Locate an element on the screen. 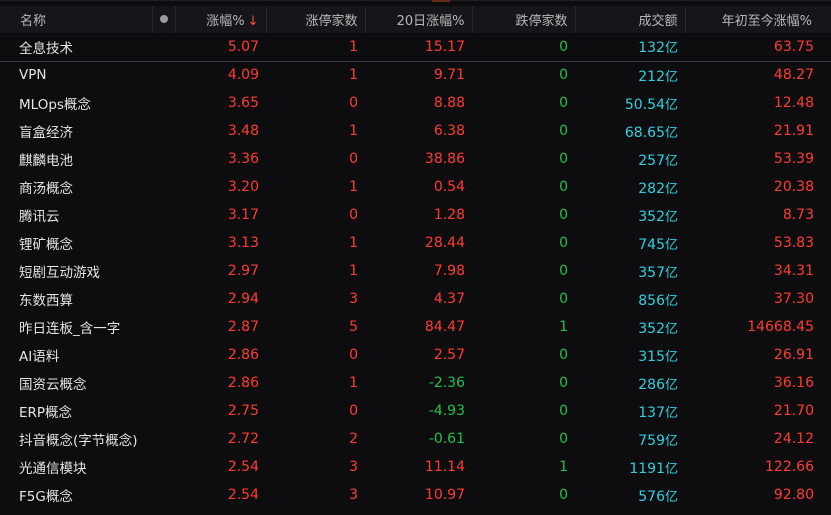  sector-name: ERP概念 is located at coordinates (76, 411).